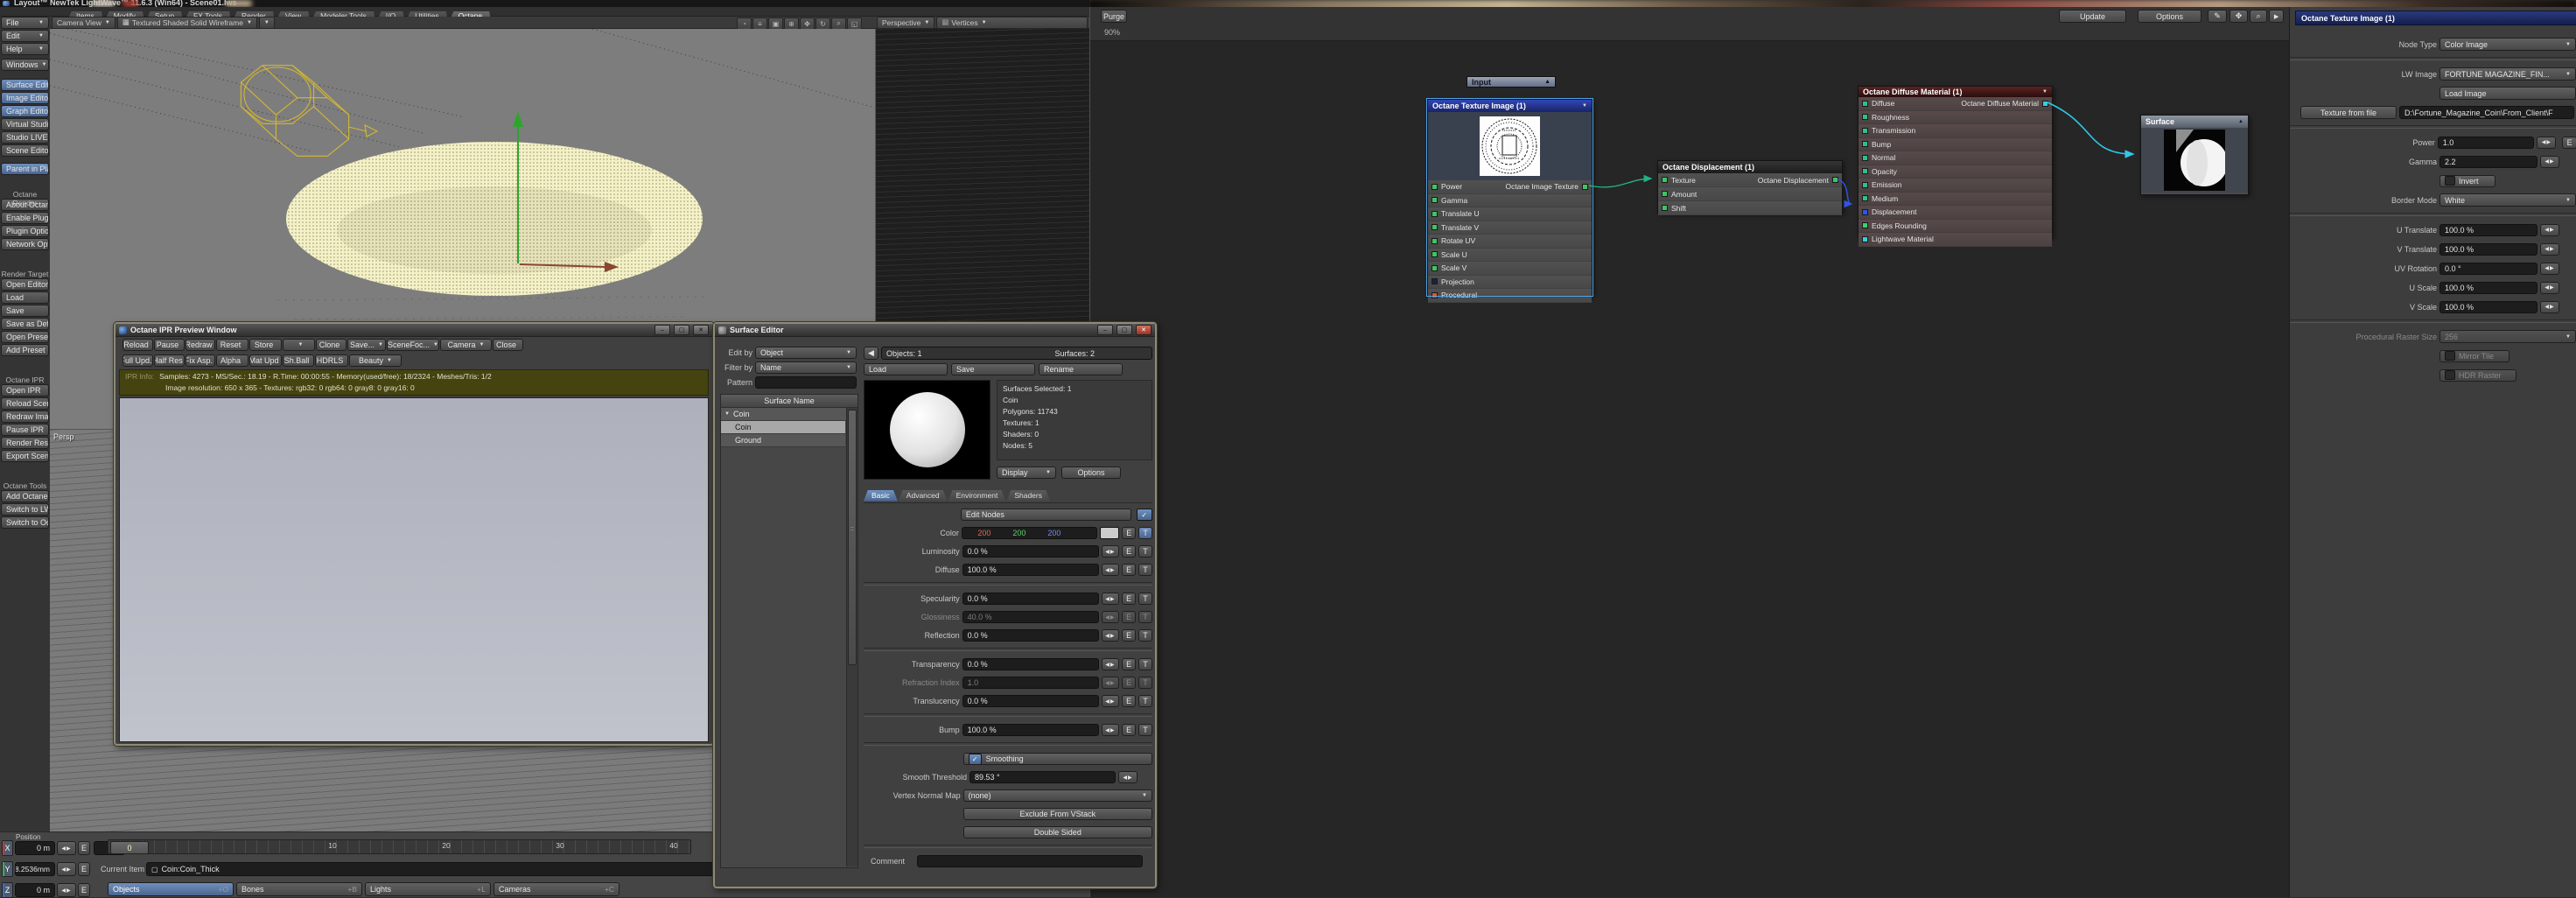 This screenshot has width=2576, height=898. What do you see at coordinates (25, 218) in the screenshot?
I see `sidebar-octane-button: Enable Plugin` at bounding box center [25, 218].